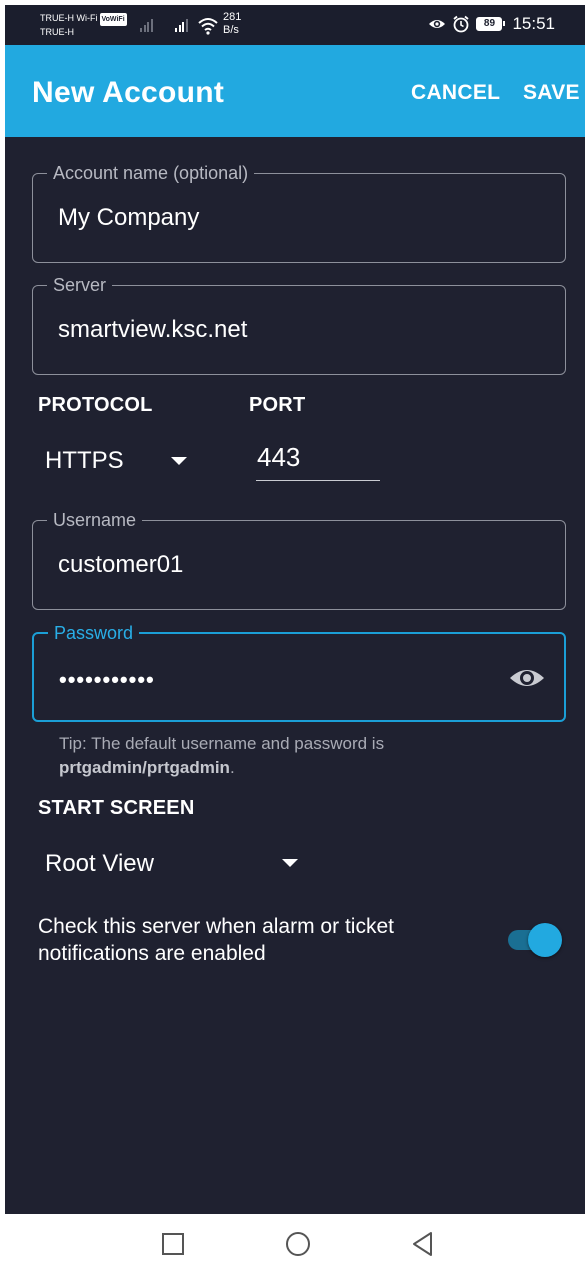 The height and width of the screenshot is (1270, 585). I want to click on network-speed-value: 281, so click(232, 17).